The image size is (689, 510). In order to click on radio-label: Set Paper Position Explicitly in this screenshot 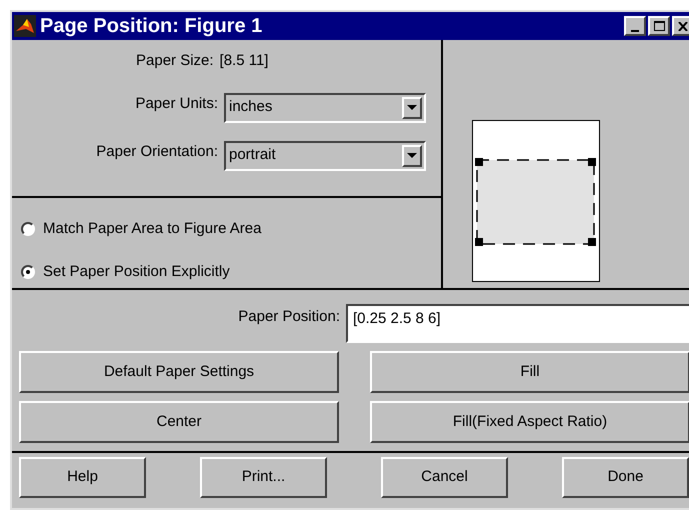, I will do `click(136, 272)`.